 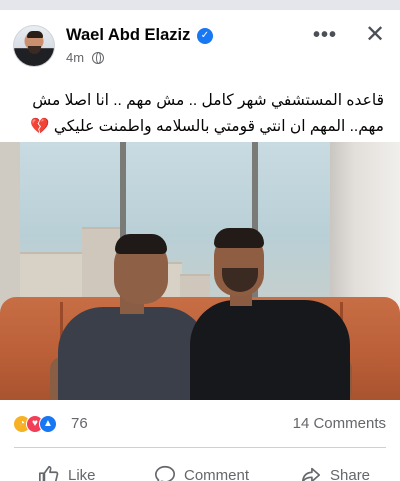 What do you see at coordinates (239, 238) in the screenshot?
I see `person-right-hair` at bounding box center [239, 238].